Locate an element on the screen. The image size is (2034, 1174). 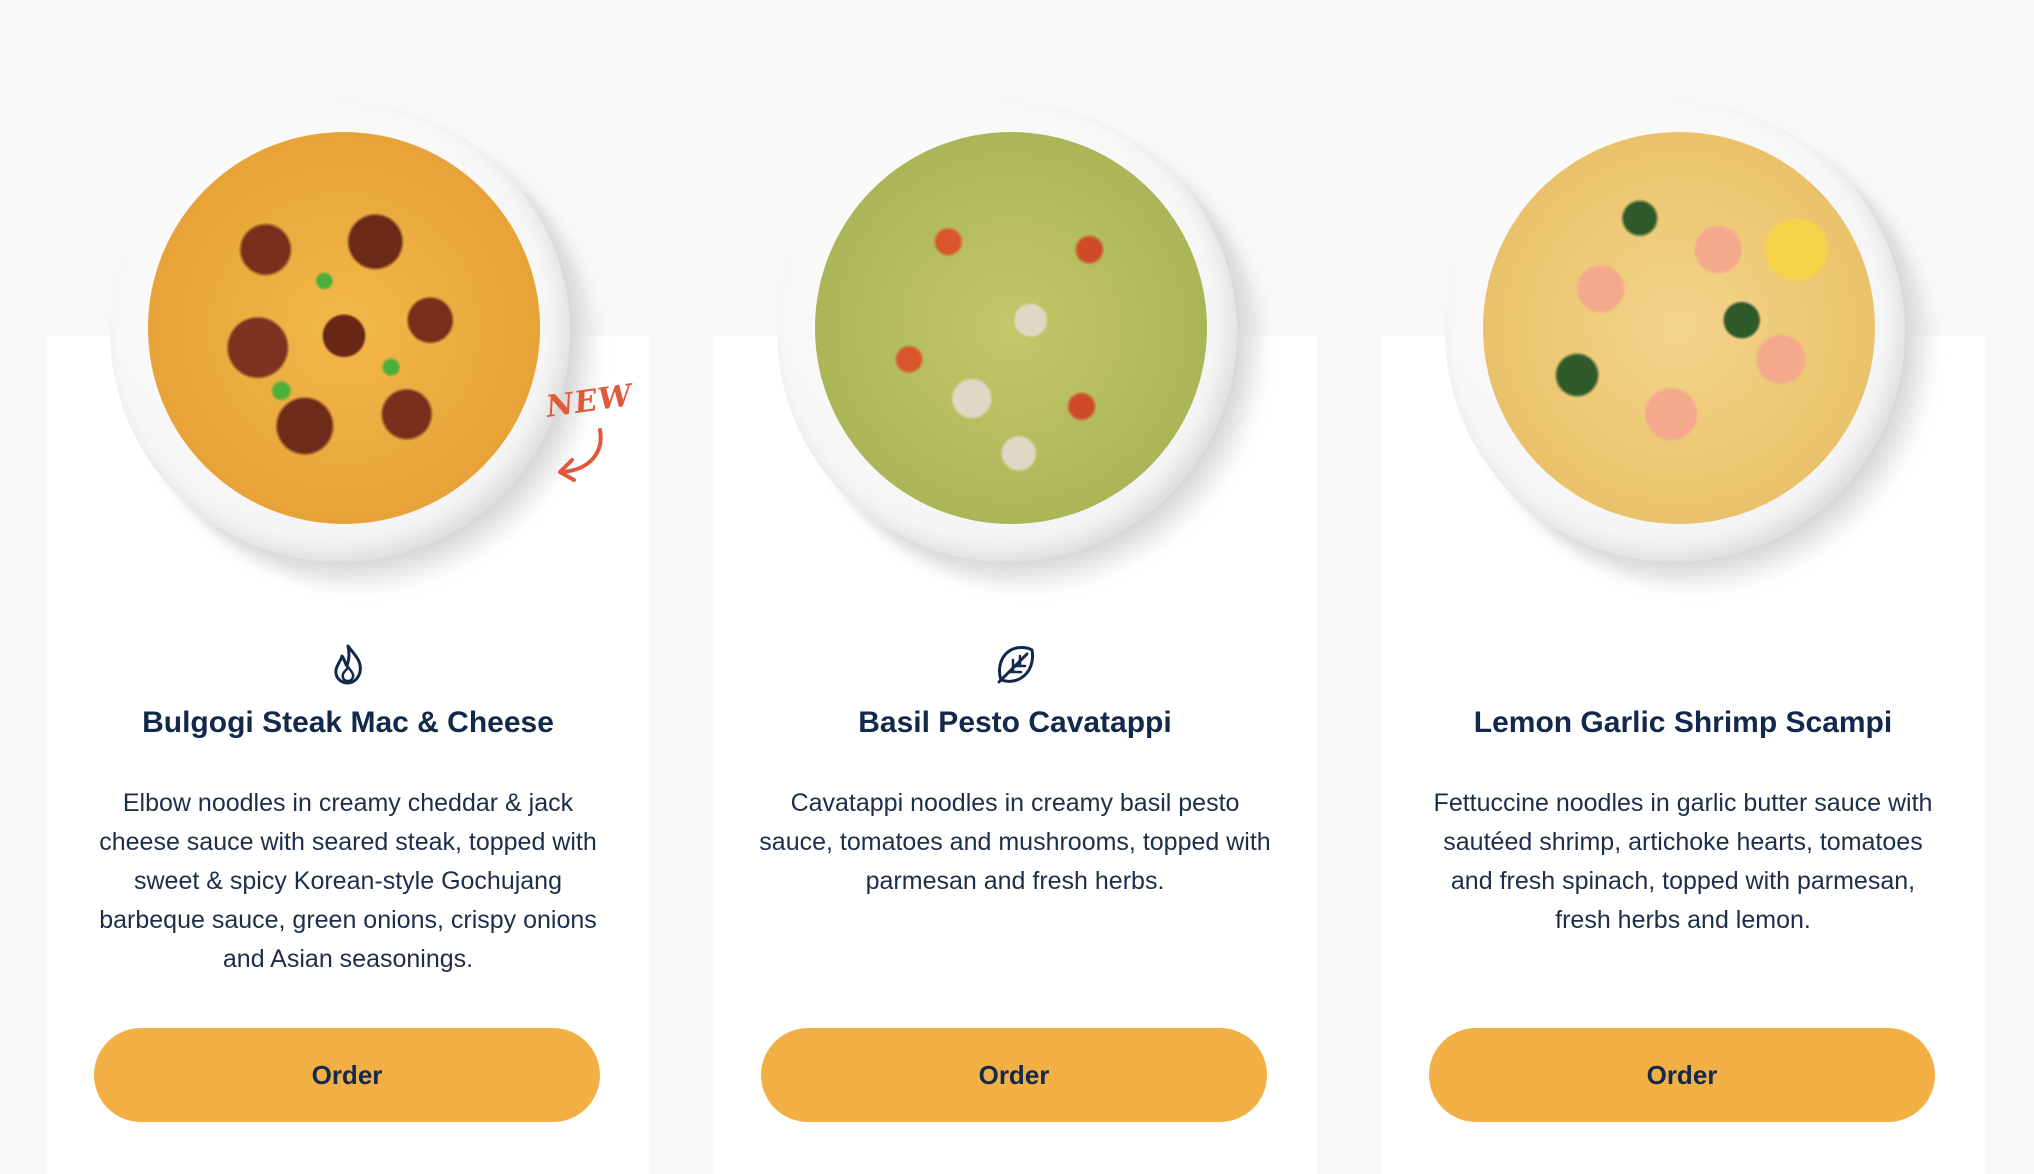
new-badge-label: NEW is located at coordinates (589, 401).